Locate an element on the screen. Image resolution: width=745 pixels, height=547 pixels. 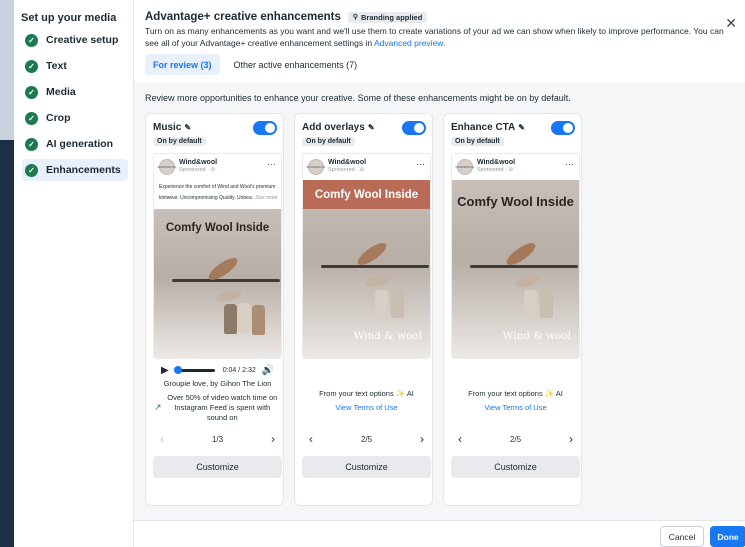
card-title: Enhance CTA ✎ is located at coordinates (488, 127).